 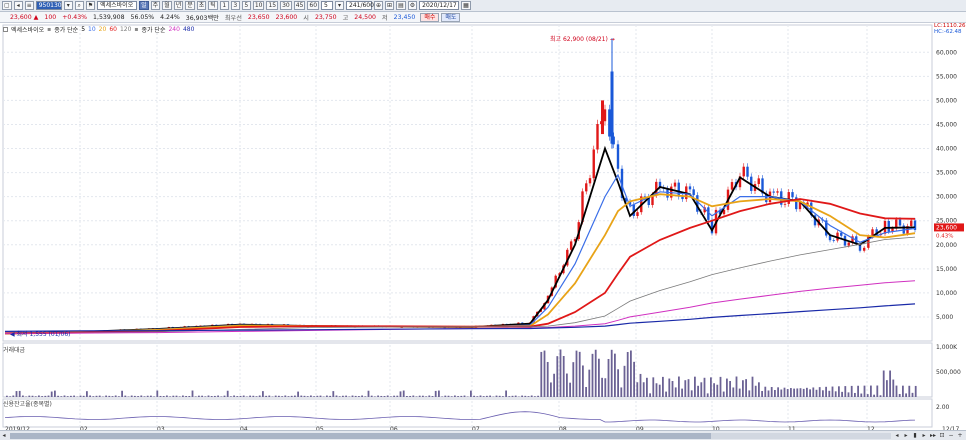 What do you see at coordinates (379, 5) in the screenshot?
I see `pin-icon: ⊕` at bounding box center [379, 5].